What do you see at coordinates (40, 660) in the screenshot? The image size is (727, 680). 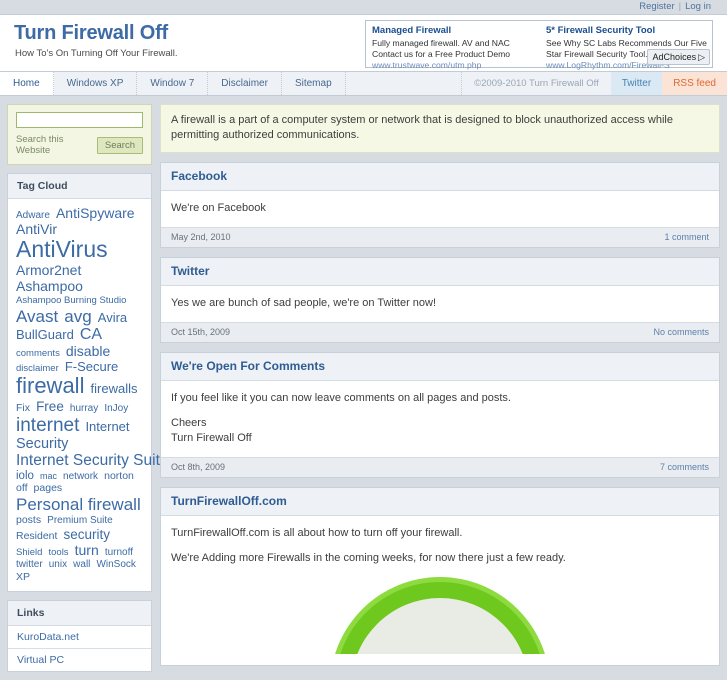 I see `link-item: Virtual PC` at bounding box center [40, 660].